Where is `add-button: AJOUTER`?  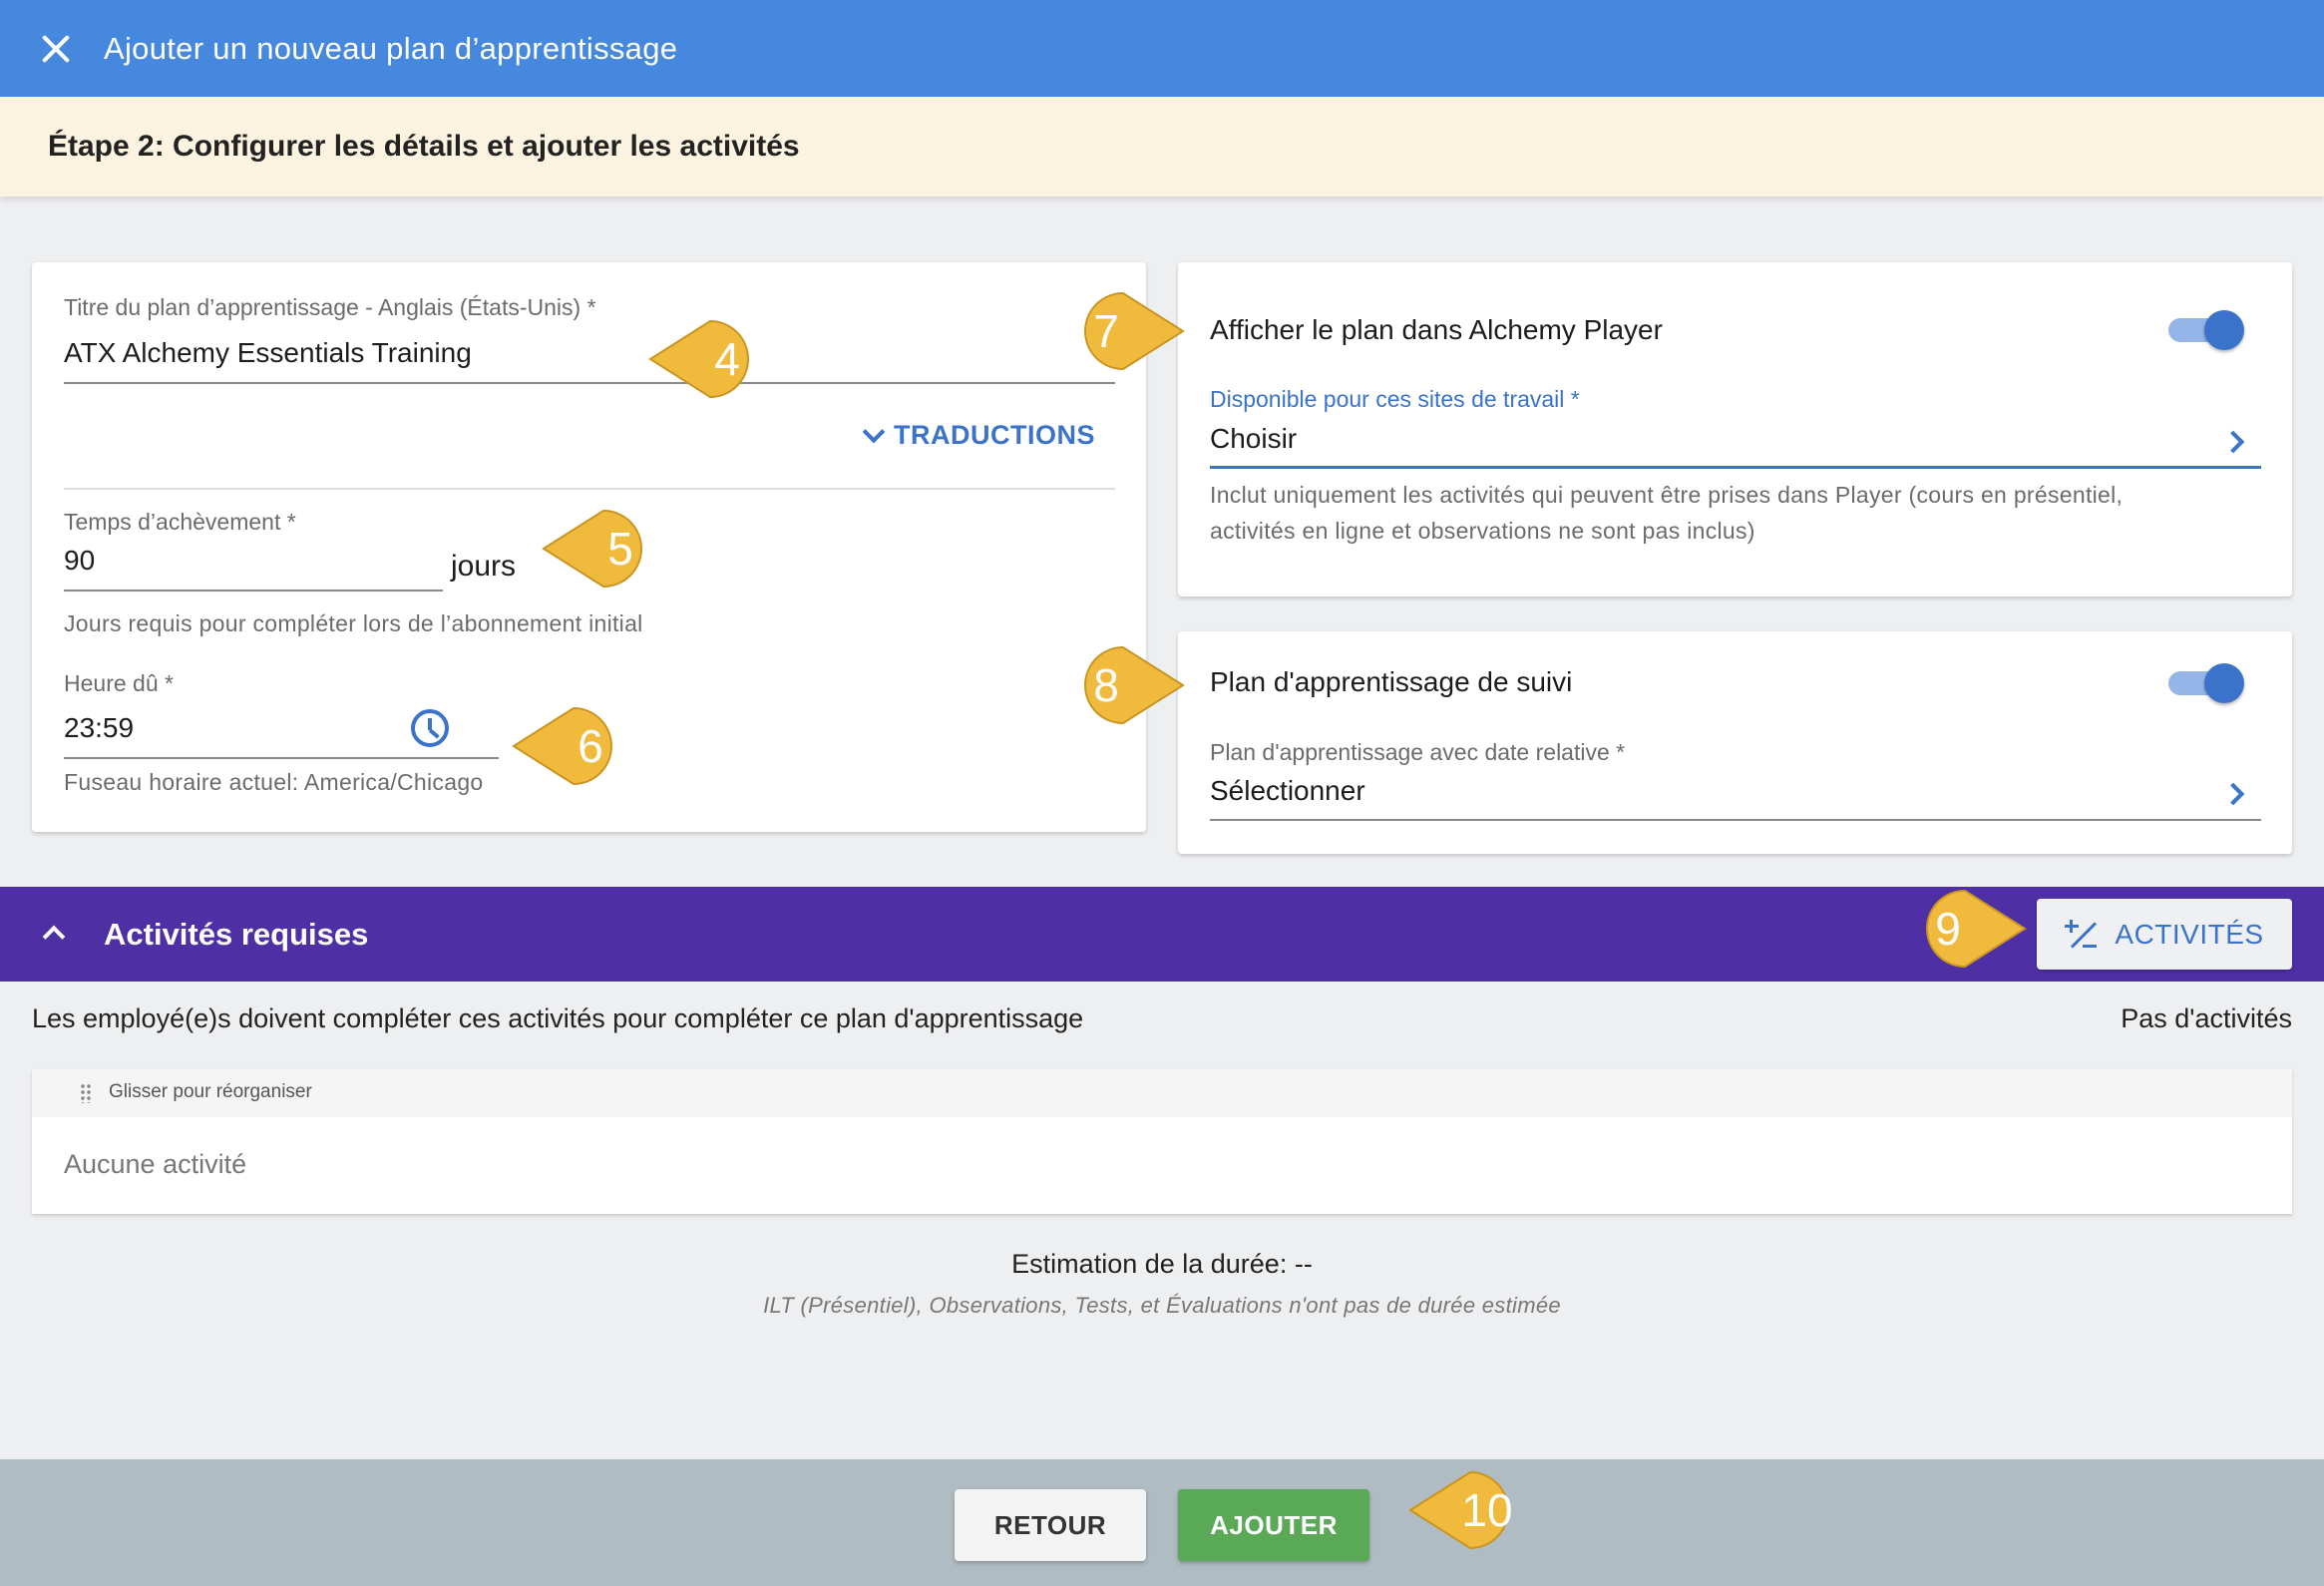 add-button: AJOUTER is located at coordinates (1273, 1525).